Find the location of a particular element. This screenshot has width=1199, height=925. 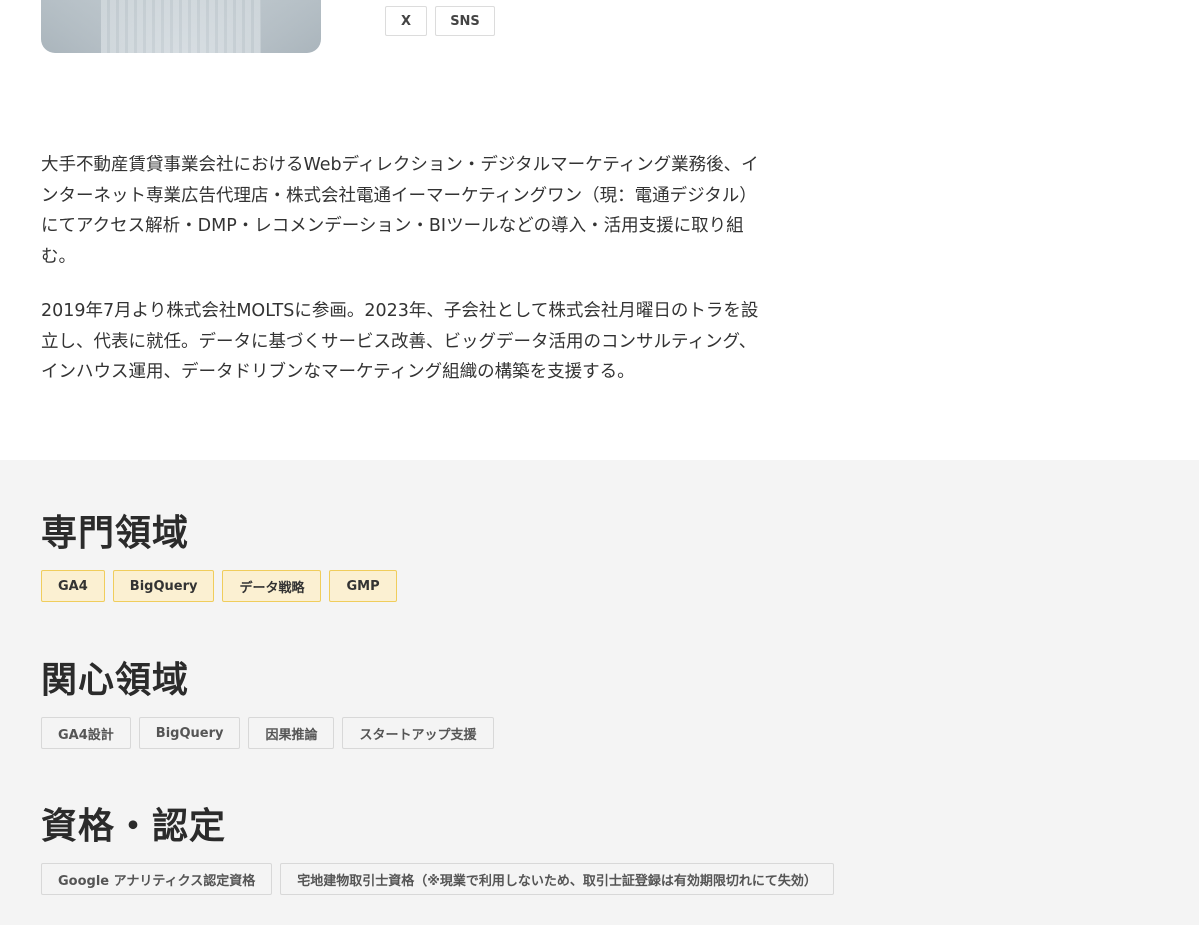

expertise-tag-ga4: GA4 is located at coordinates (73, 586).